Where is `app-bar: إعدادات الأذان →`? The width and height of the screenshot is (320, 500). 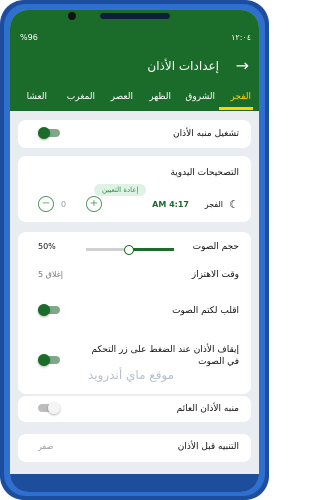
app-bar: إعدادات الأذان → is located at coordinates (134, 66).